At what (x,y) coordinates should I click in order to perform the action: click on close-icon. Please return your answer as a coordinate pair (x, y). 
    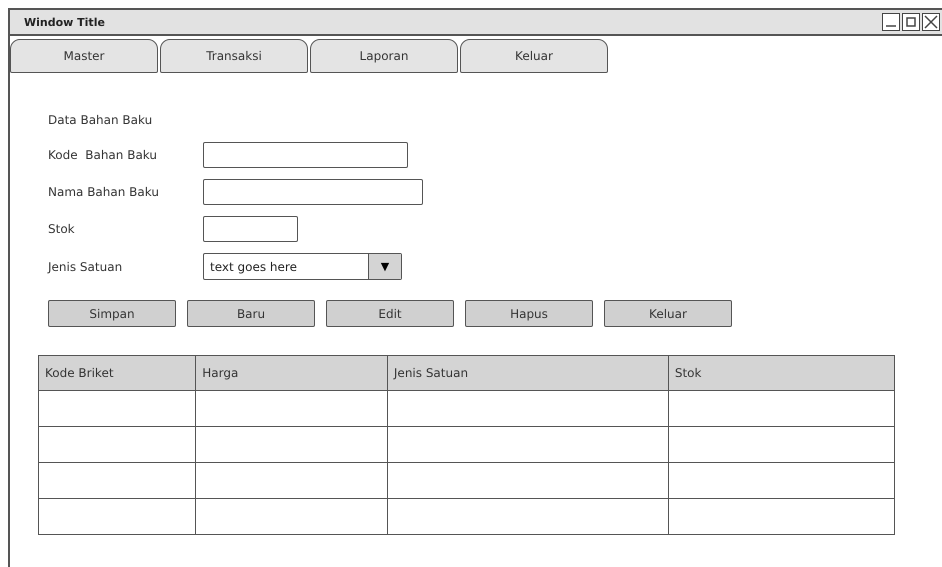
    Looking at the image, I should click on (931, 22).